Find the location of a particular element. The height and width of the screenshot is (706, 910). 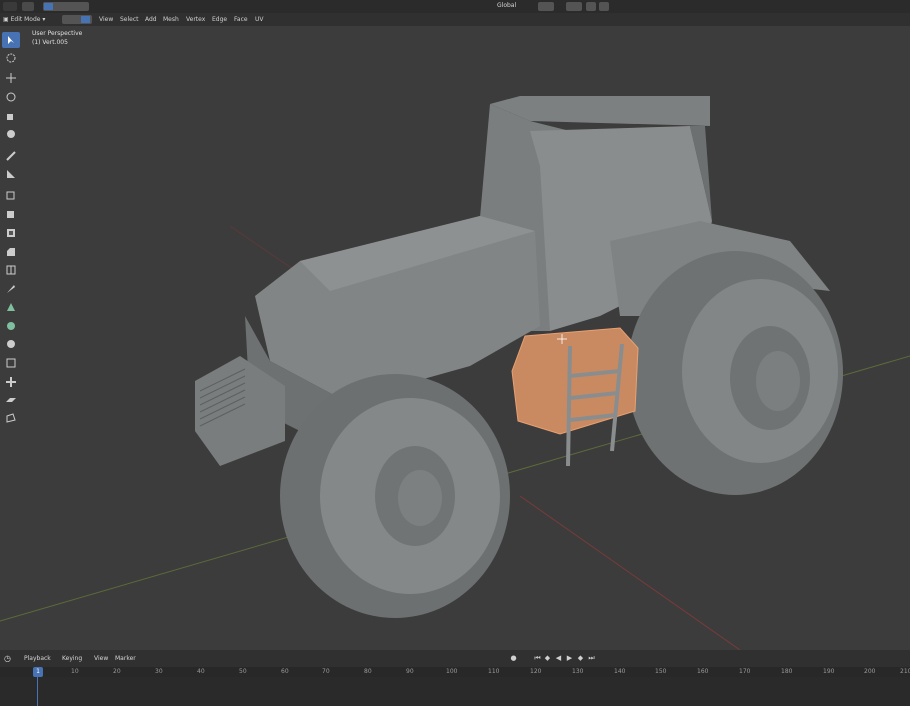

shrink-fatten-tool is located at coordinates (11, 382).